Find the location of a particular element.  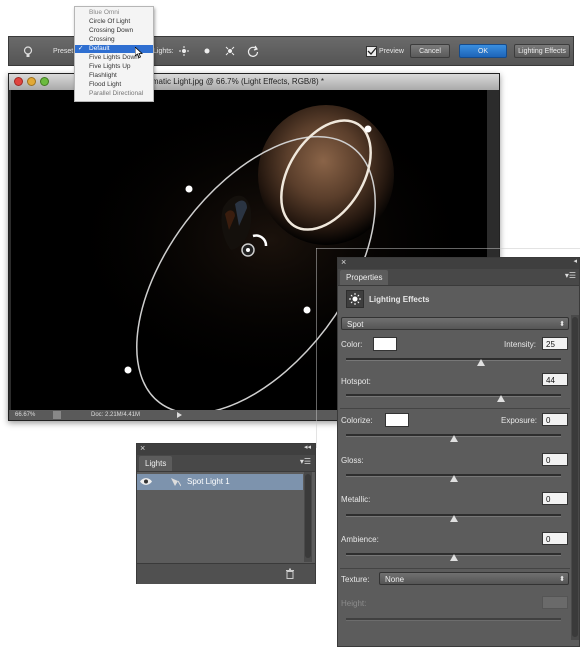

light-type-value: Spot is located at coordinates (355, 324).